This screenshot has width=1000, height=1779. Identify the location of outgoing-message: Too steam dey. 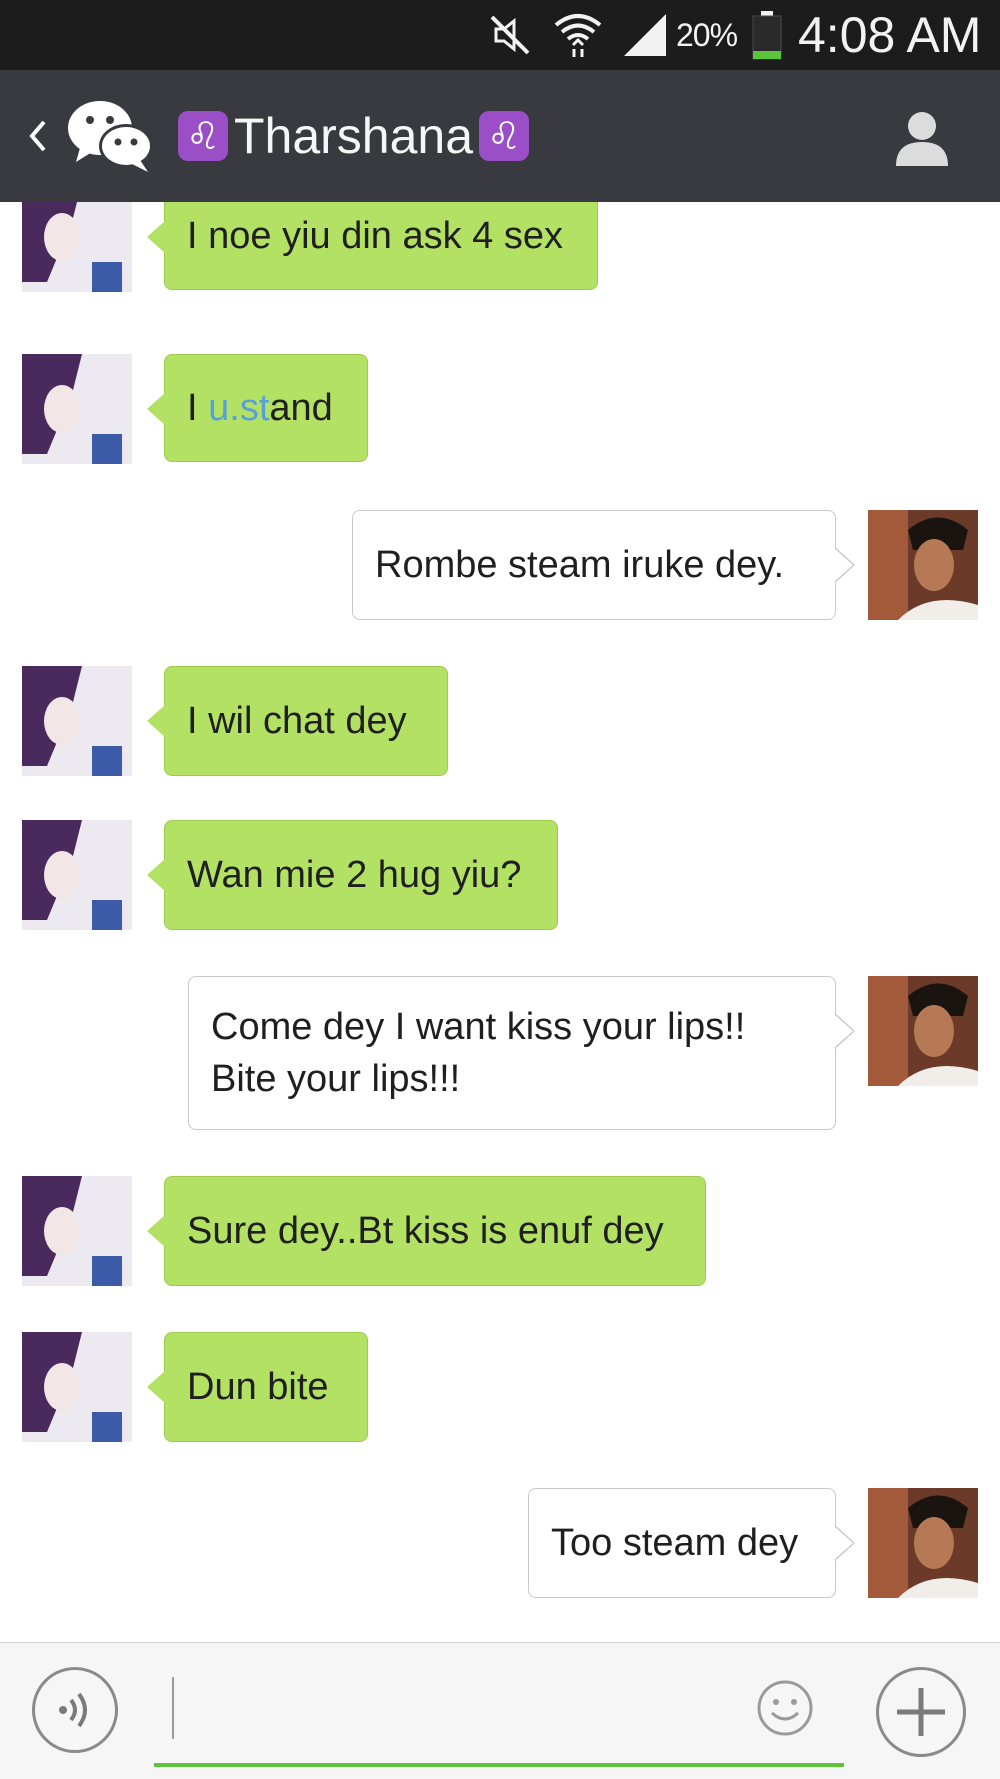
(691, 1543).